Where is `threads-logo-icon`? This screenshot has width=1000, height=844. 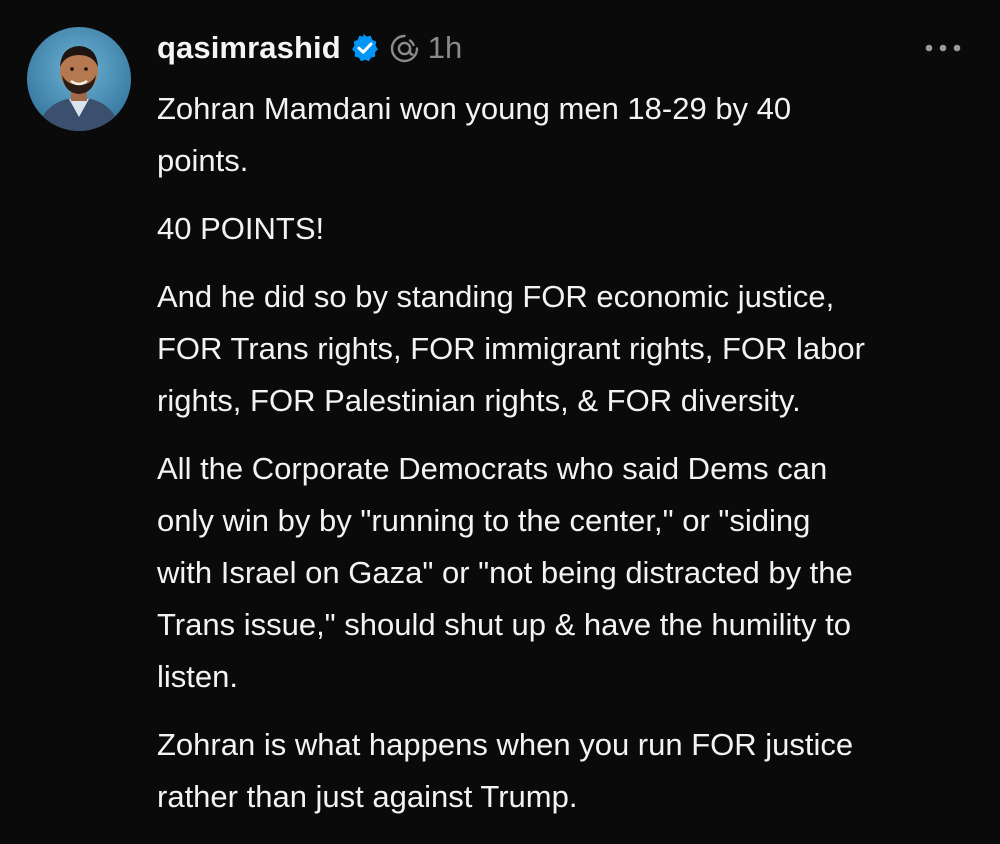
threads-logo-icon is located at coordinates (404, 48).